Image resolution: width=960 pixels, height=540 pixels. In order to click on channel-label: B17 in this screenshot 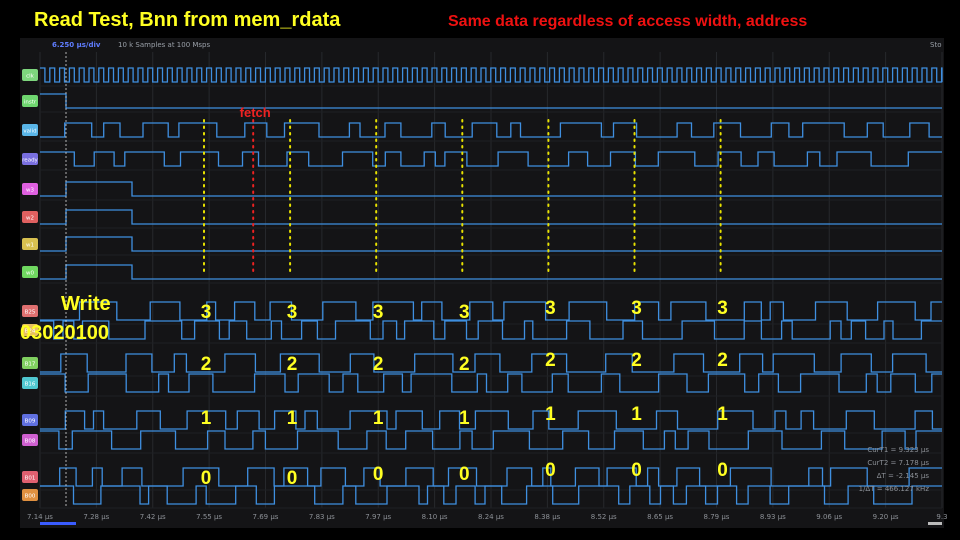, I will do `click(30, 365)`.